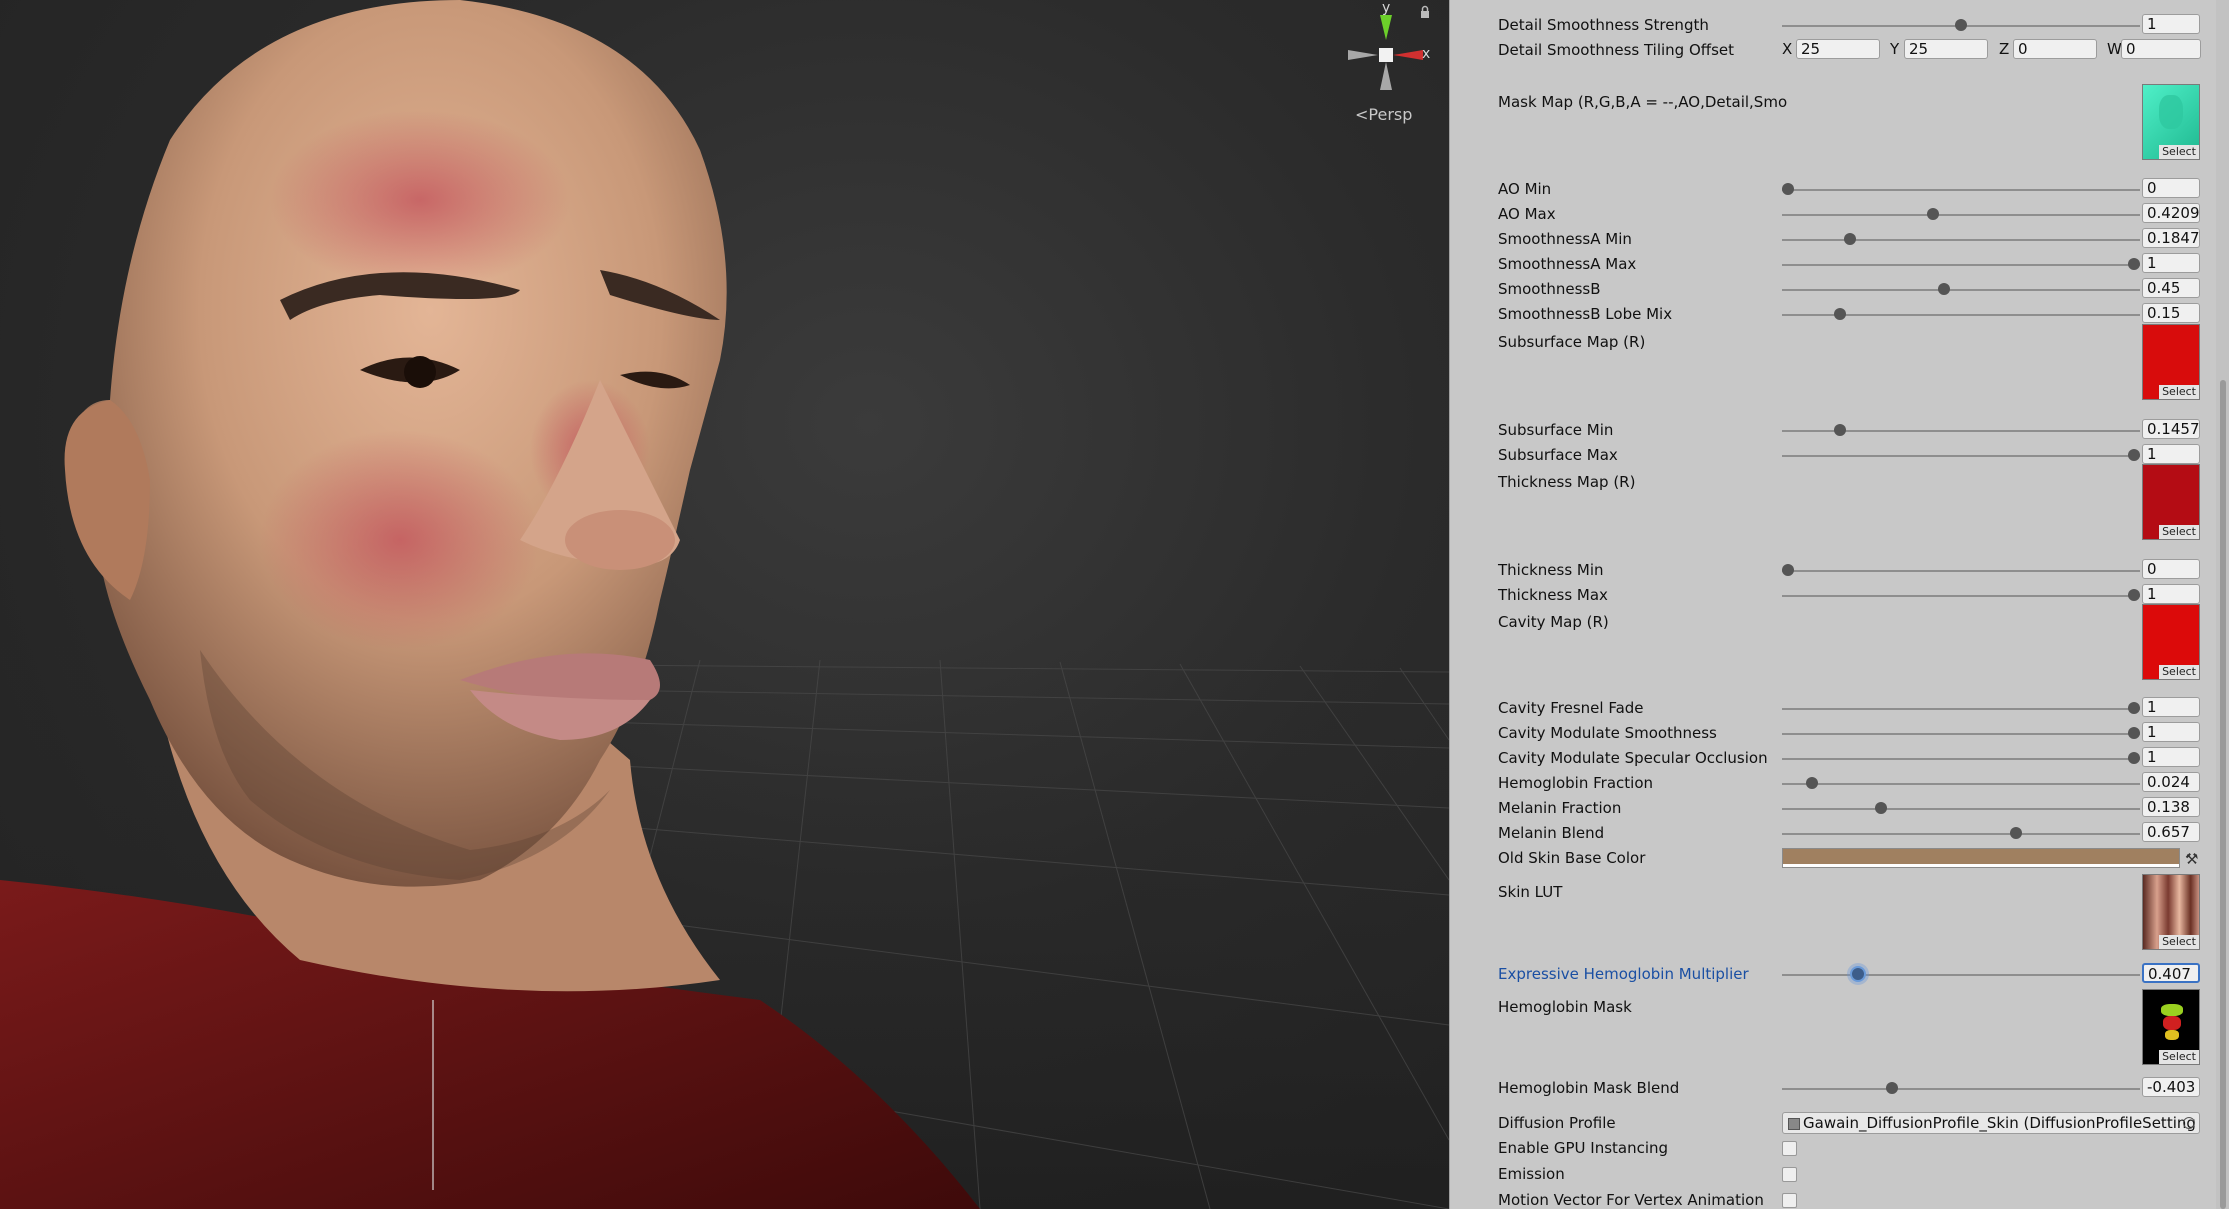 The image size is (2229, 1209). Describe the element at coordinates (1961, 834) in the screenshot. I see `melanin-blend-slider-track` at that location.